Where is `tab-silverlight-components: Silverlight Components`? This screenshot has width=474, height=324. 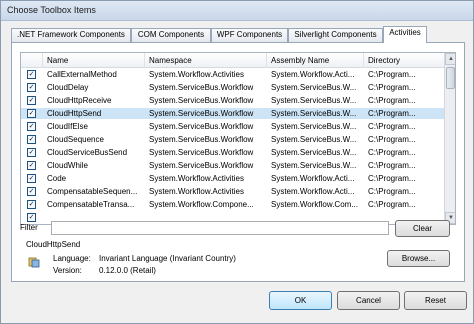
tab-silverlight-components: Silverlight Components is located at coordinates (335, 35).